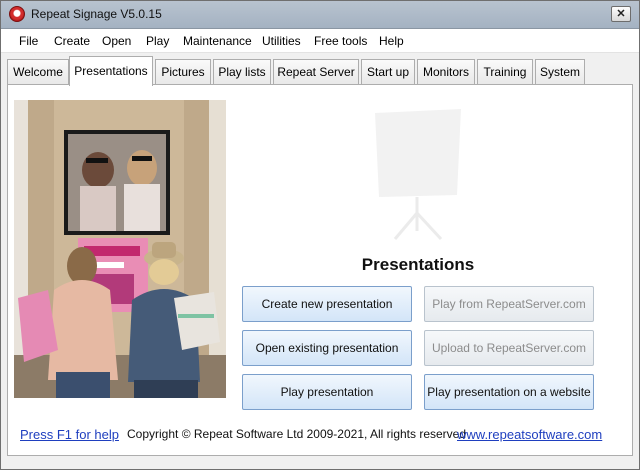 Image resolution: width=640 pixels, height=470 pixels. I want to click on website-link: www.repeatsoftware.com, so click(529, 434).